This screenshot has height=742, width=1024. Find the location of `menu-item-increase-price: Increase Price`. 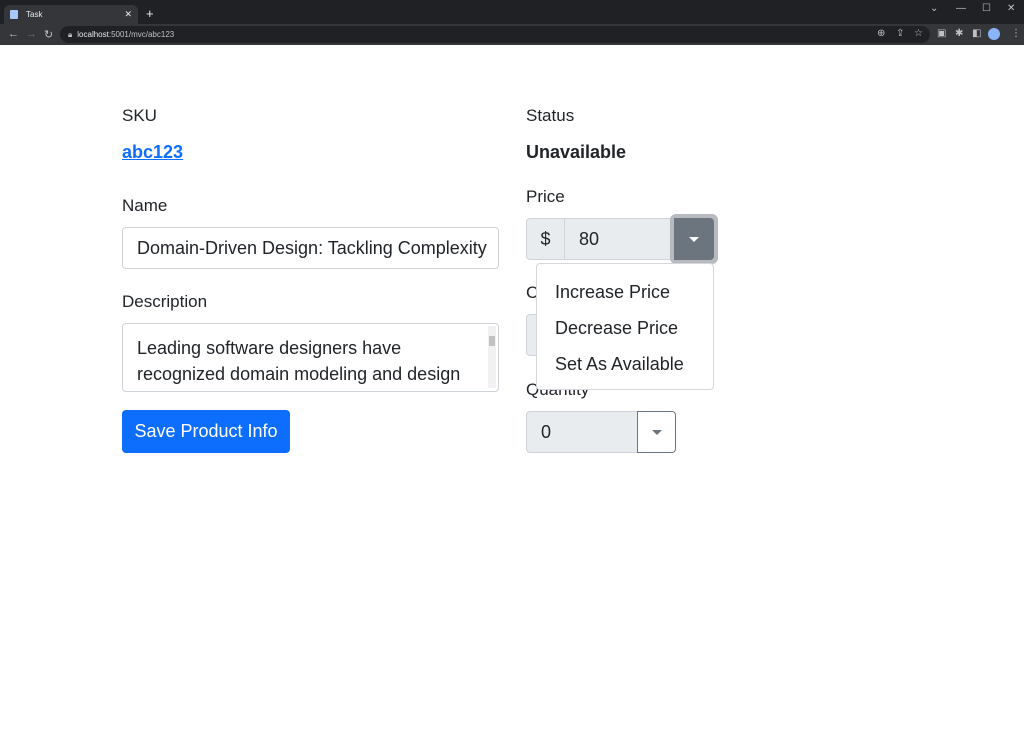

menu-item-increase-price: Increase Price is located at coordinates (625, 292).